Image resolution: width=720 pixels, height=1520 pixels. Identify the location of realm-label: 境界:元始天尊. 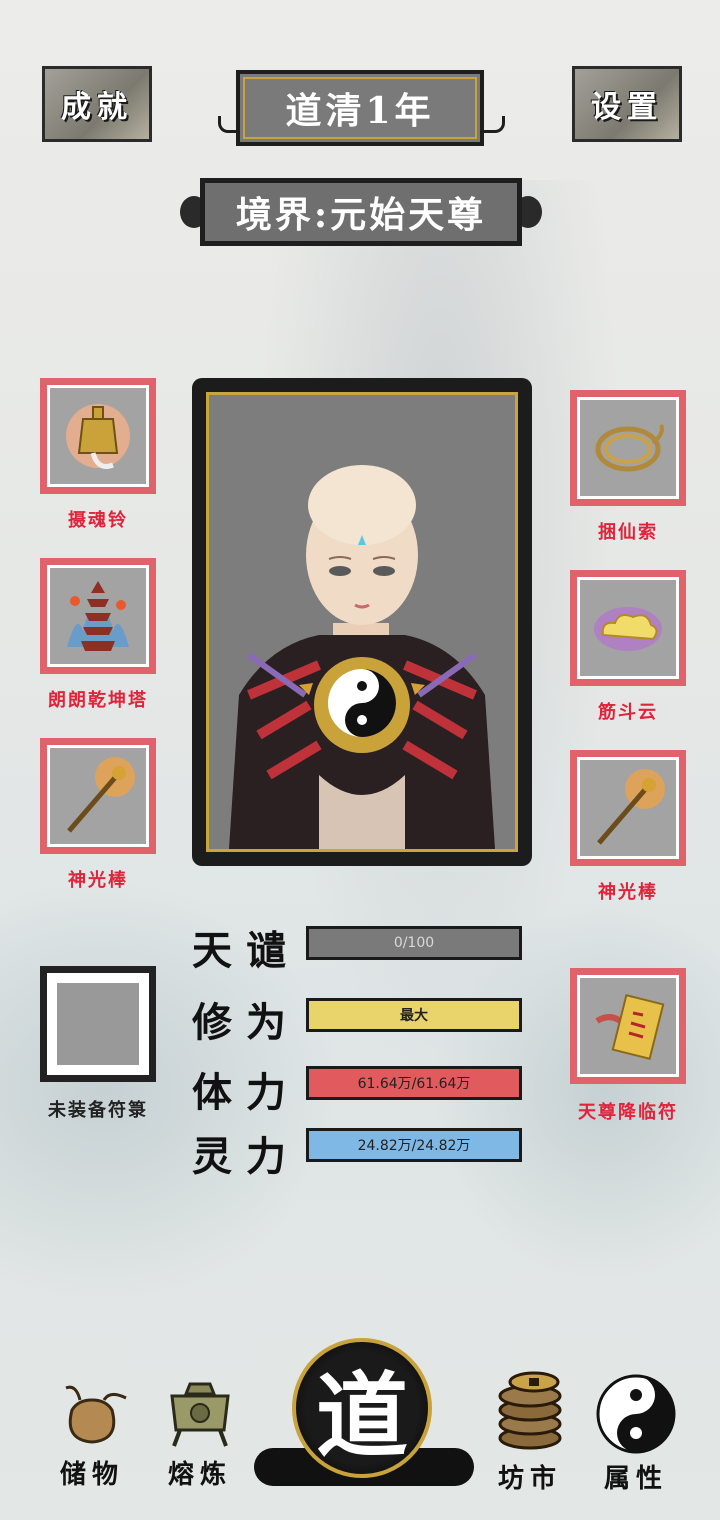
(361, 215).